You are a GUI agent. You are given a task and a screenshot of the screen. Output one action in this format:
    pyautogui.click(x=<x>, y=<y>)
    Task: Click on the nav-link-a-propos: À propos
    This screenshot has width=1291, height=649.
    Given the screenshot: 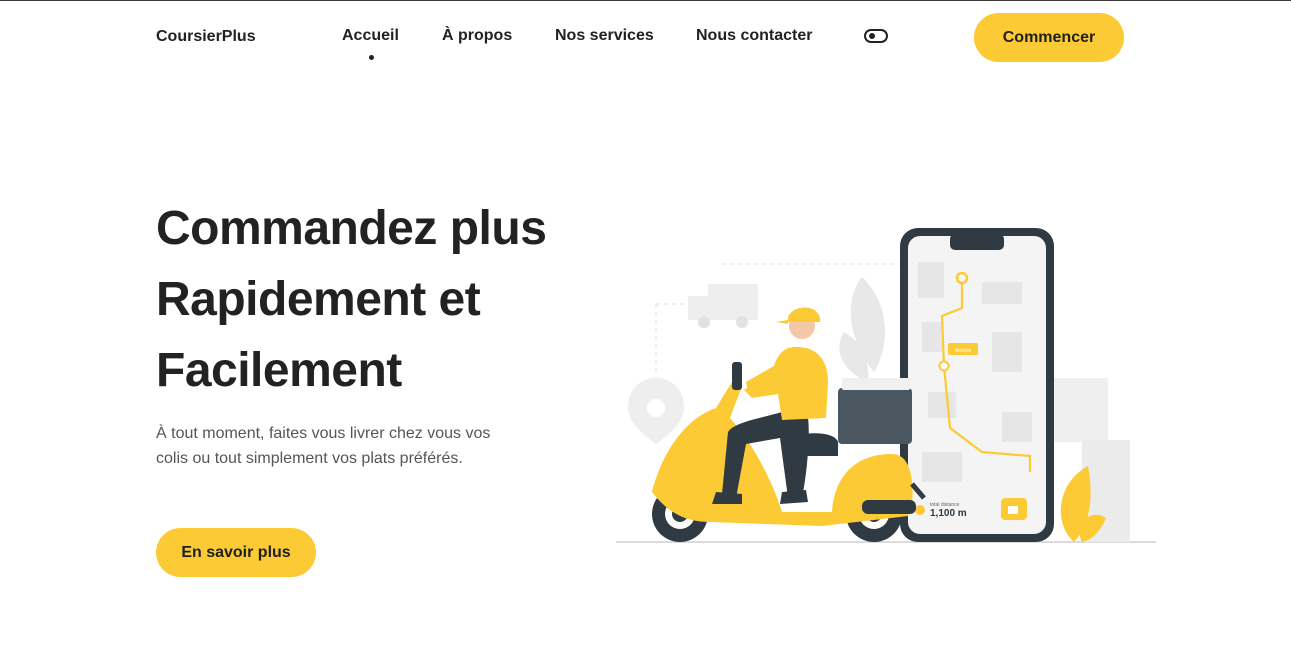 What is the action you would take?
    pyautogui.click(x=477, y=36)
    